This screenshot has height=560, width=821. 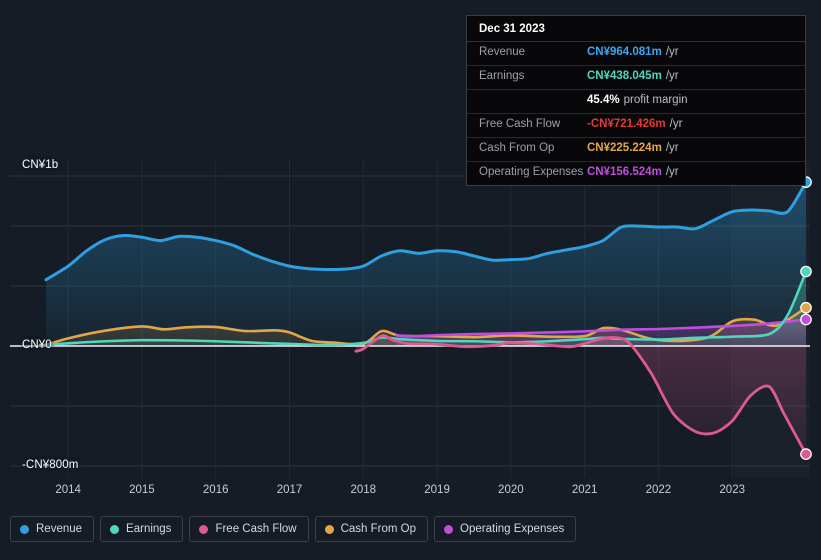 I want to click on y-axis-label-zero: CN¥0, so click(x=37, y=345).